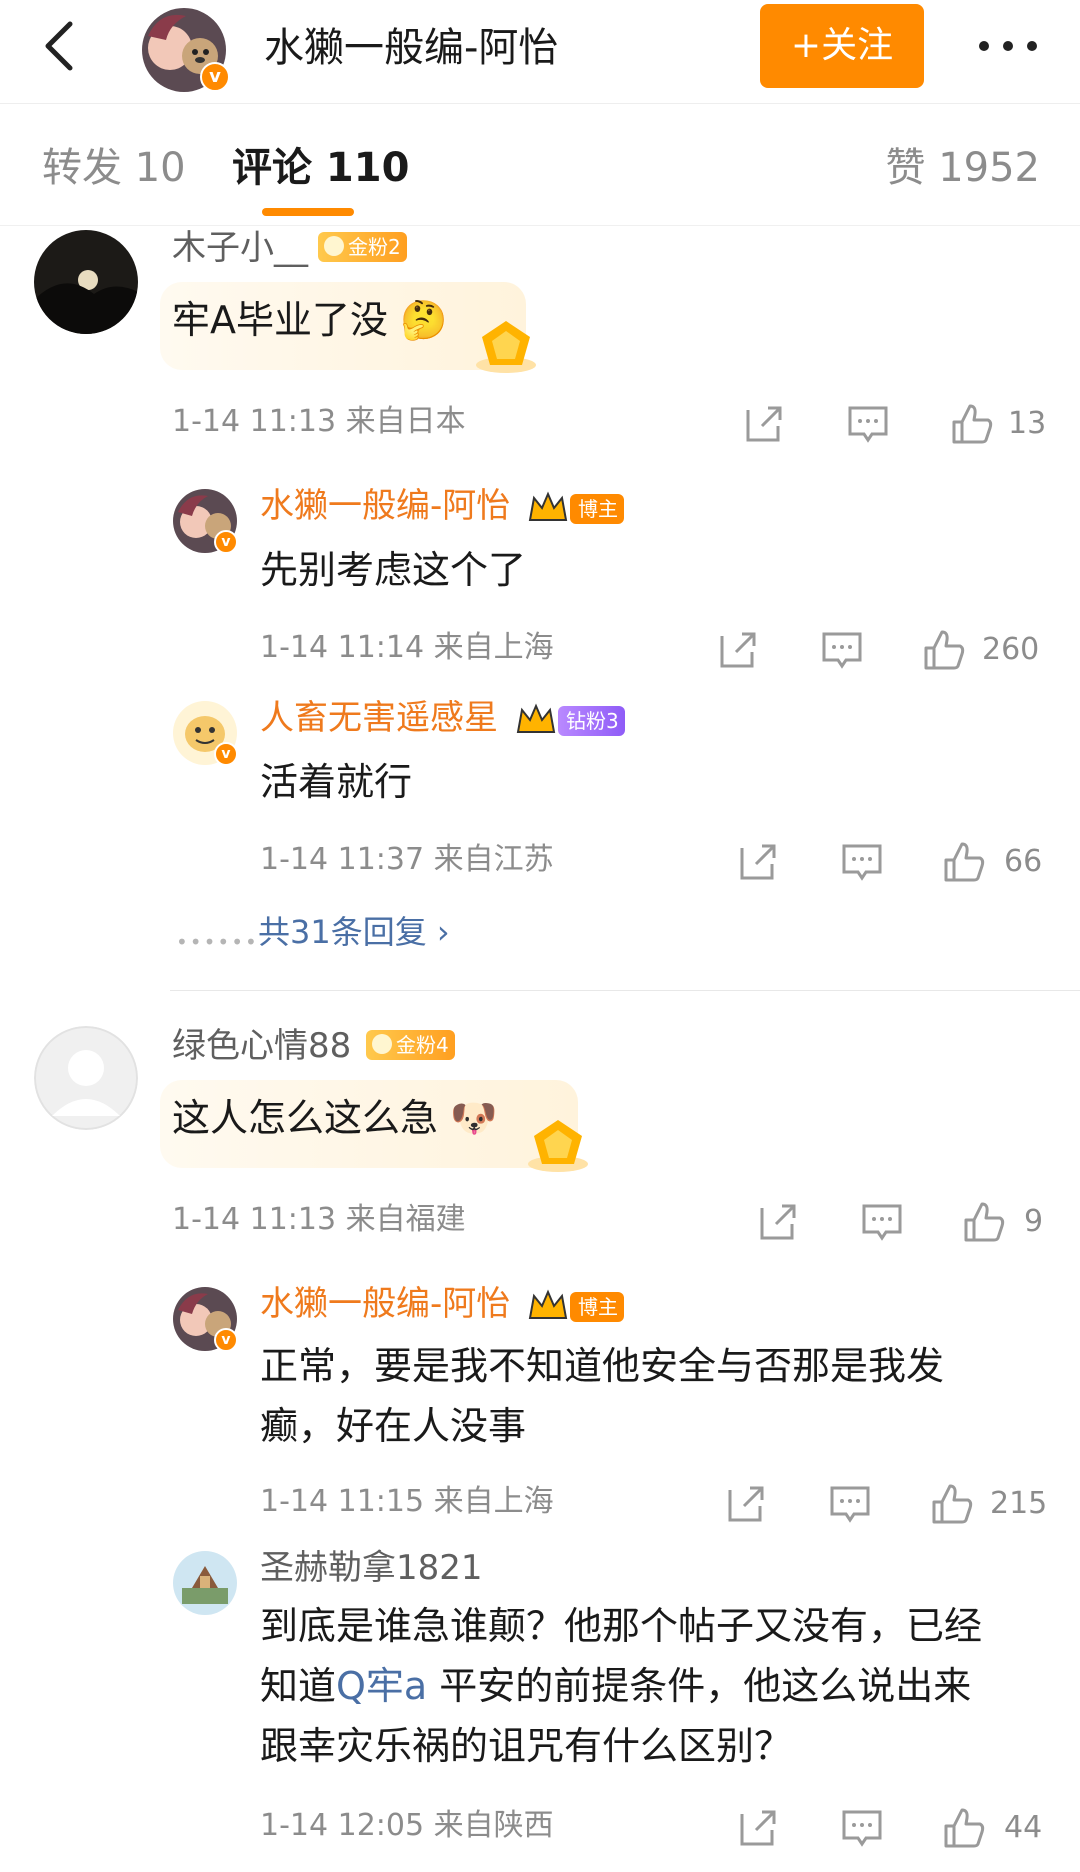 The image size is (1080, 1872). What do you see at coordinates (205, 1583) in the screenshot?
I see `reply-avatar` at bounding box center [205, 1583].